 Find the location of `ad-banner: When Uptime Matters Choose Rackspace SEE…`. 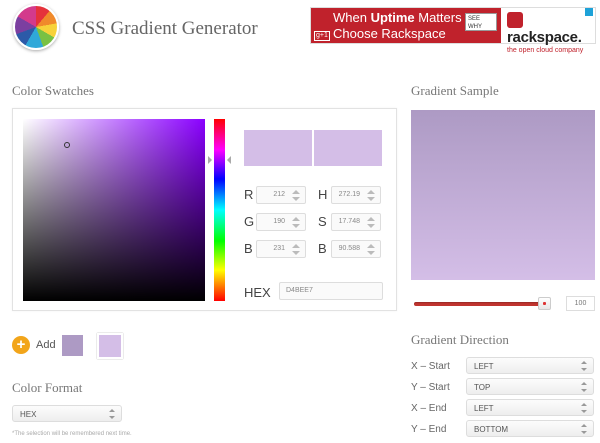

ad-banner: When Uptime Matters Choose Rackspace SEE… is located at coordinates (453, 30).